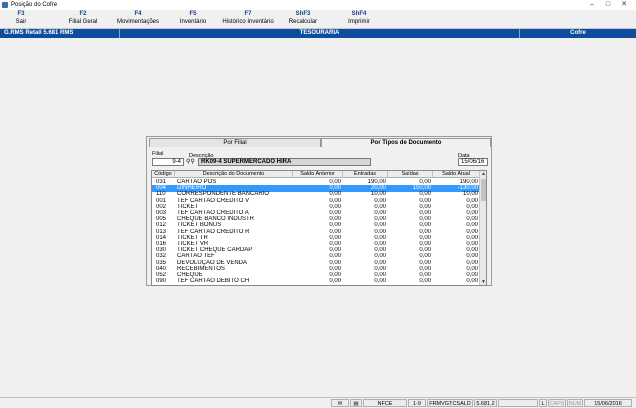  Describe the element at coordinates (425, 281) in the screenshot. I see `cell-saidas: 0,00` at that location.